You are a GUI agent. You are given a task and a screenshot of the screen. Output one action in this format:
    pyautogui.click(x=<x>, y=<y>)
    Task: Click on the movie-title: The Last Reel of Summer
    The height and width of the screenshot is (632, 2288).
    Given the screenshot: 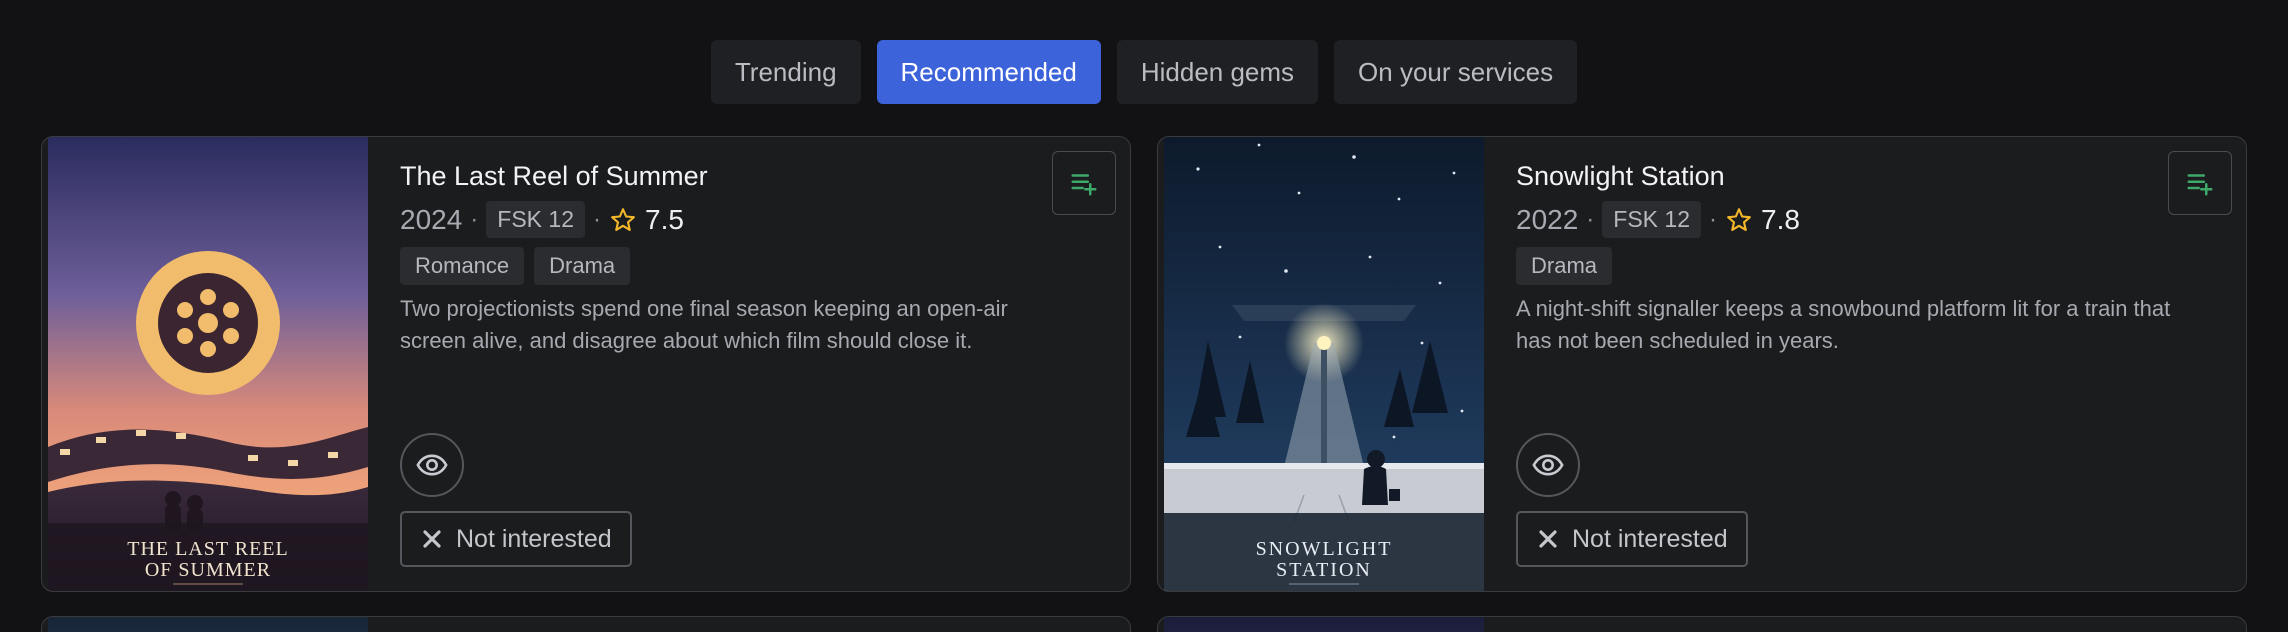 What is the action you would take?
    pyautogui.click(x=554, y=176)
    